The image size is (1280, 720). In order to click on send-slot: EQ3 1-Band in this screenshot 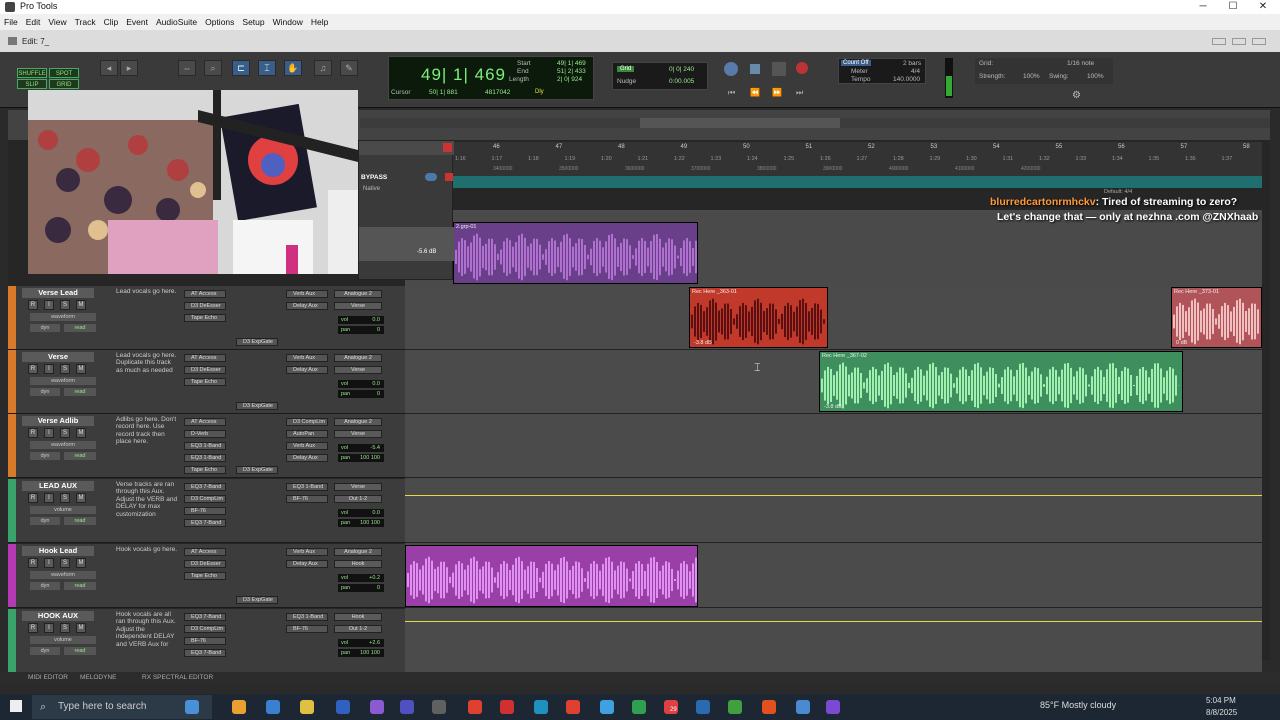, I will do `click(307, 487)`.